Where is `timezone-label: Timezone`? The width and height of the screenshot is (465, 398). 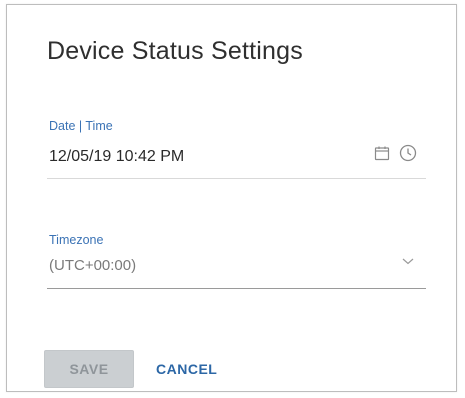 timezone-label: Timezone is located at coordinates (76, 240).